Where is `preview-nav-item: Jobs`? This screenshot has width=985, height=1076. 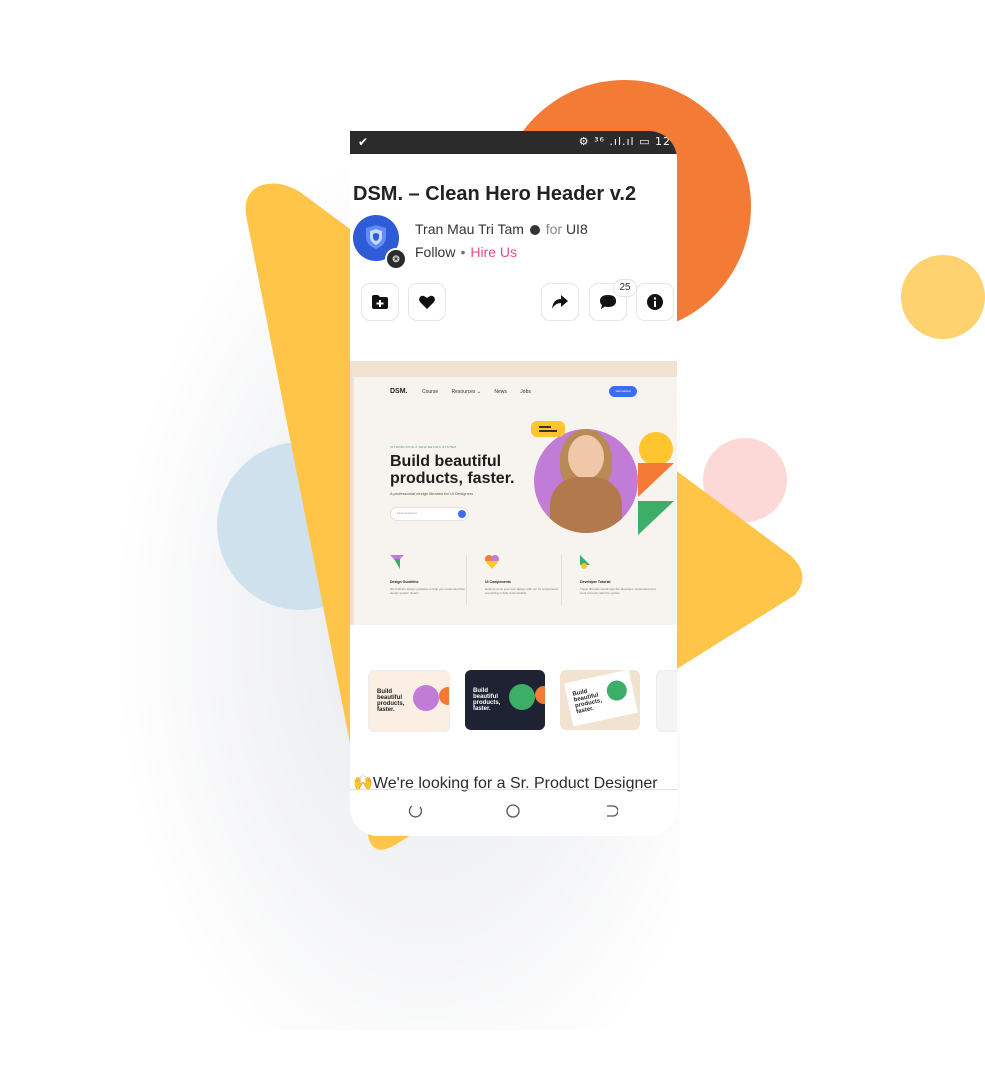
preview-nav-item: Jobs is located at coordinates (525, 392).